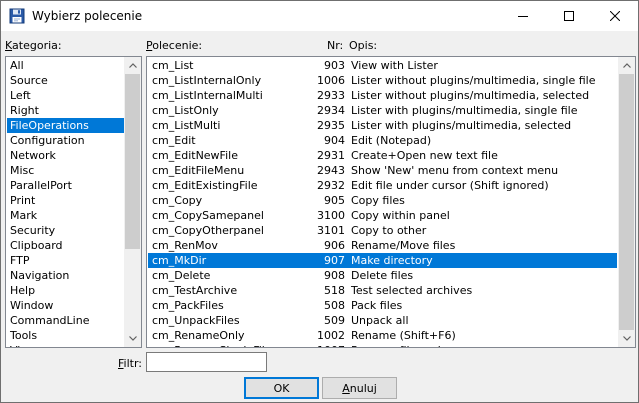  I want to click on command-scroll-thumb, so click(626, 202).